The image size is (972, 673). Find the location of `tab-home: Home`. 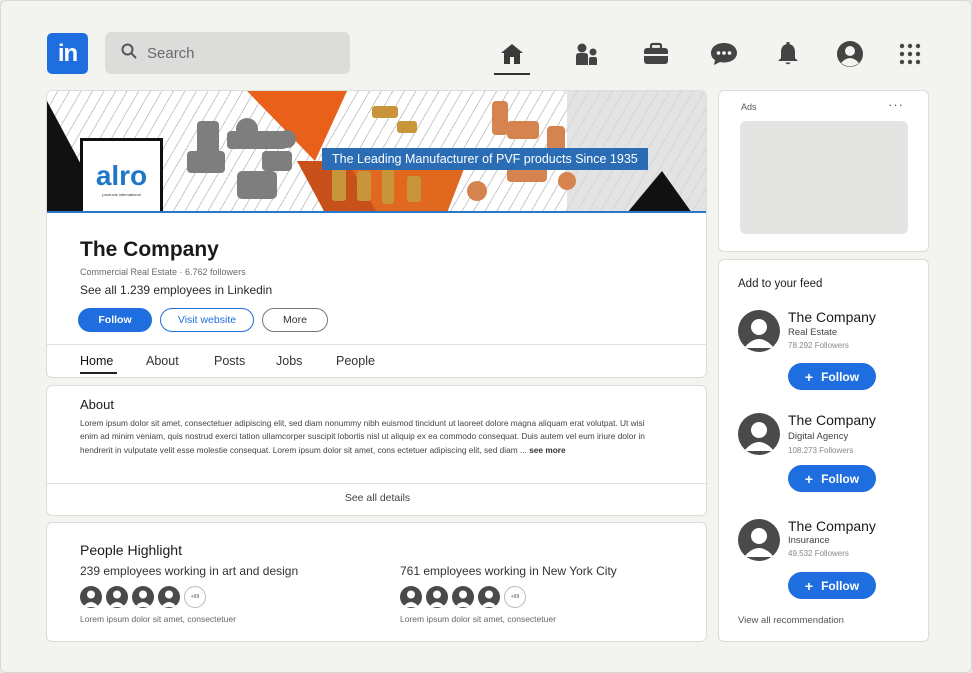

tab-home: Home is located at coordinates (96, 361).